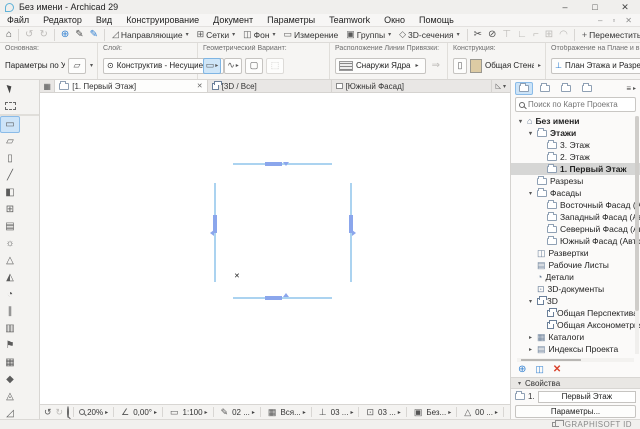 This screenshot has height=429, width=640. Describe the element at coordinates (575, 133) in the screenshot. I see `tree-item-stories: ▾ Этажи` at that location.